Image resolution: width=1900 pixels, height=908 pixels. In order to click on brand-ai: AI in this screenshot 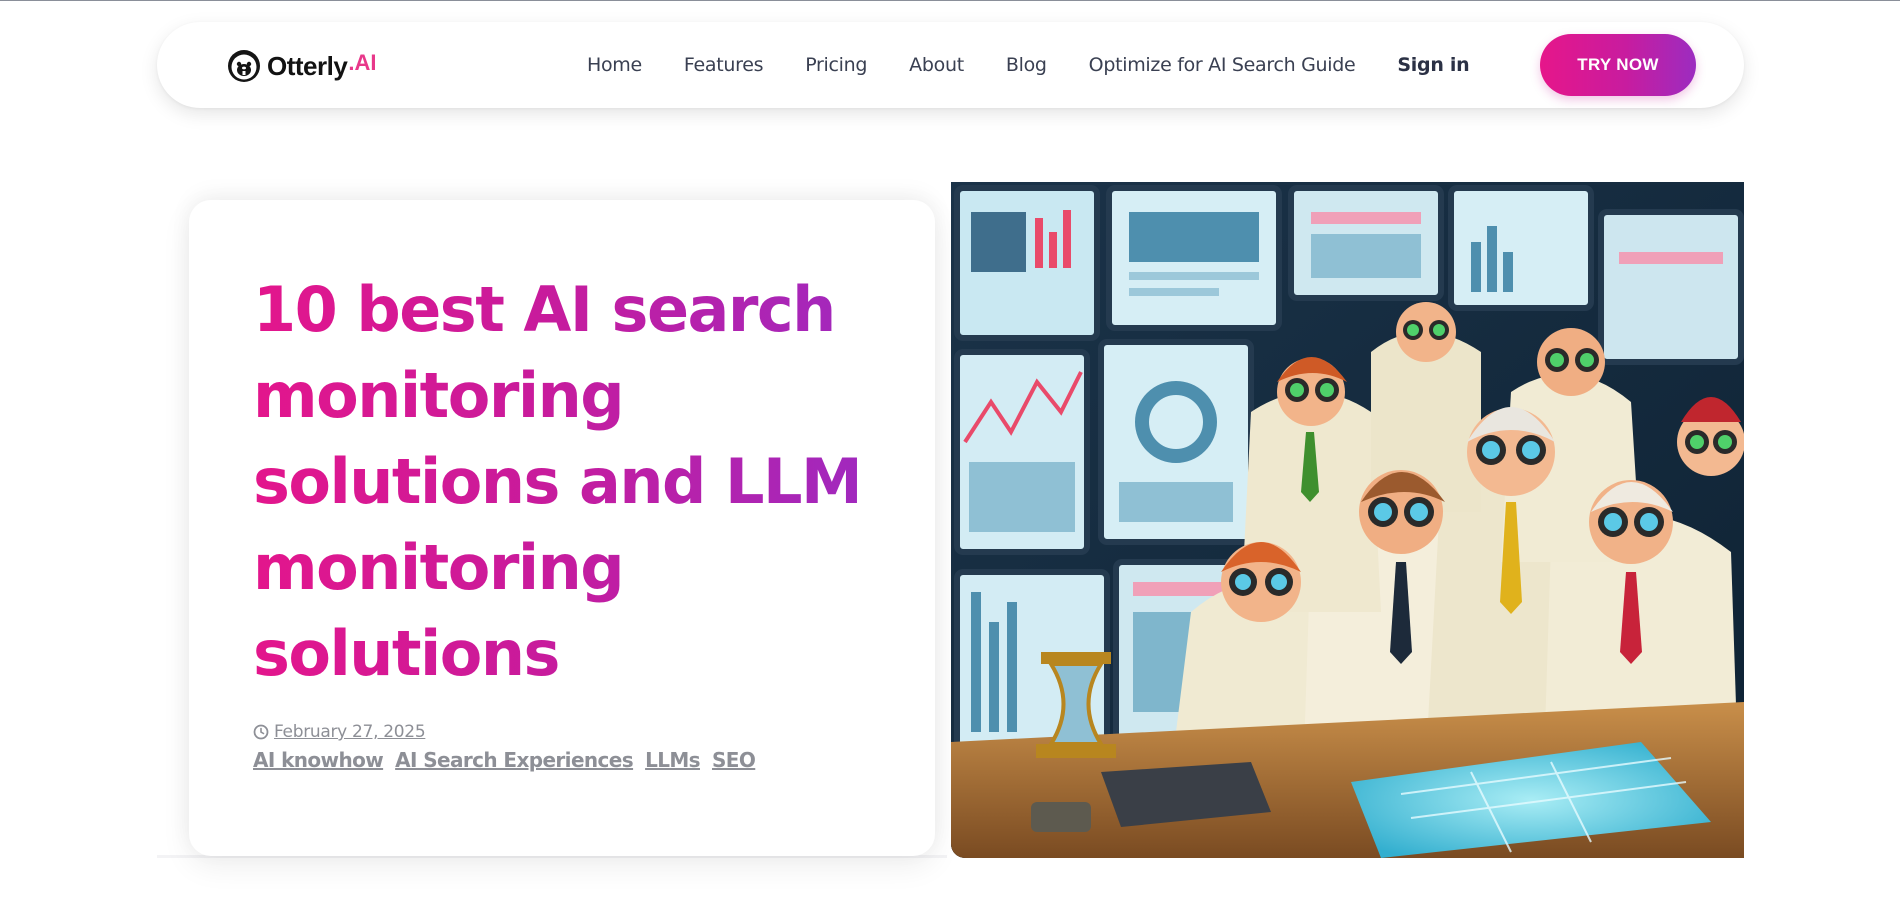, I will do `click(365, 62)`.